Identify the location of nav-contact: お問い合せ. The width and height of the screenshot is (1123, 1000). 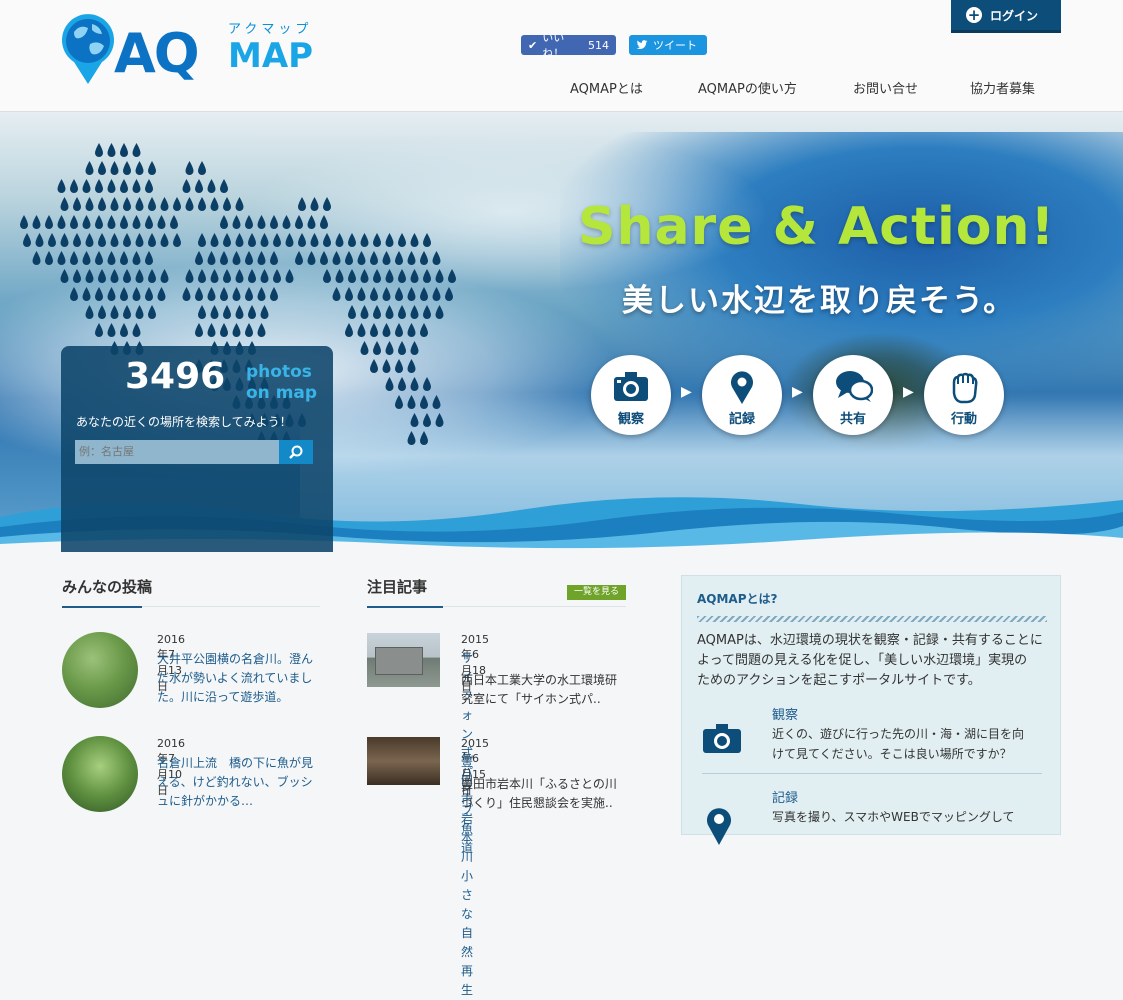
(885, 87).